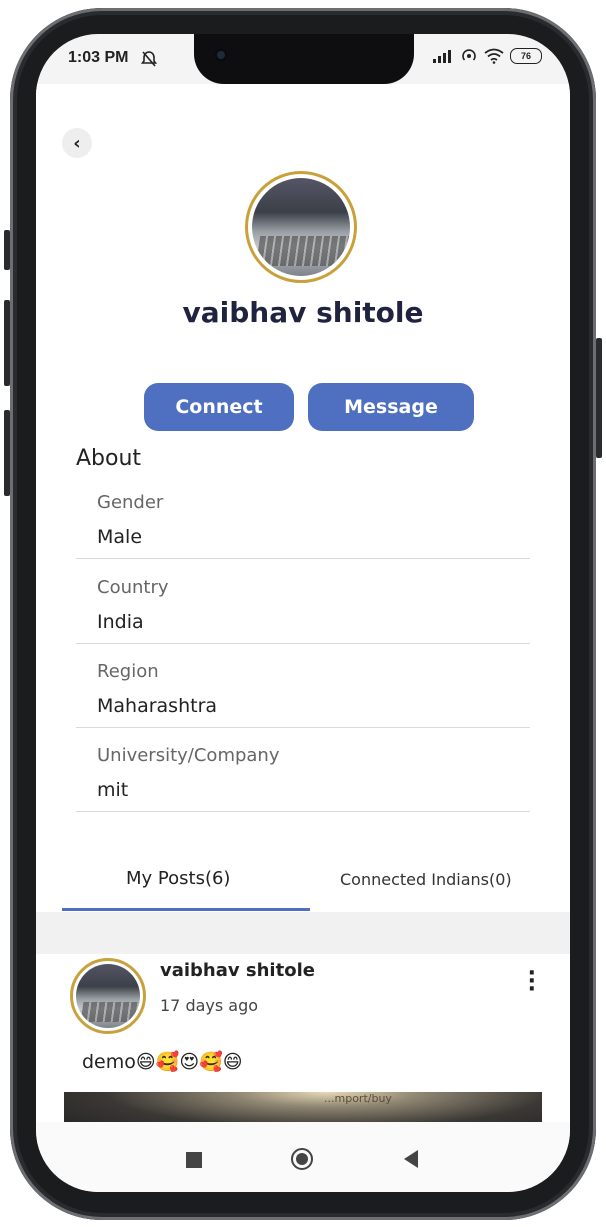 Image resolution: width=606 pixels, height=1227 pixels. Describe the element at coordinates (221, 55) in the screenshot. I see `camera-icon` at that location.